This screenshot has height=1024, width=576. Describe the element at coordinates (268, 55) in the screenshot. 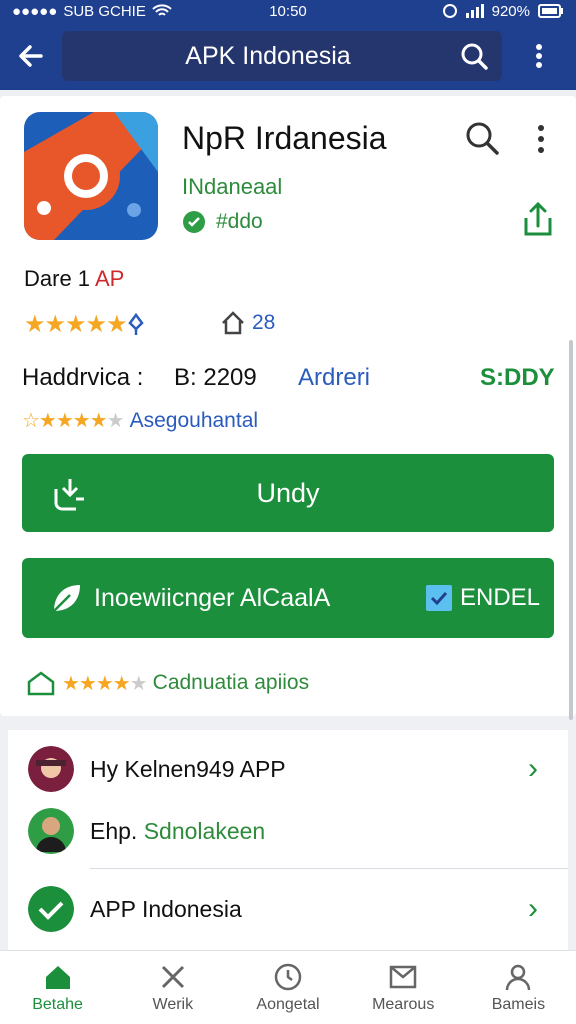

I see `app-bar-title: APK Indonesia` at that location.